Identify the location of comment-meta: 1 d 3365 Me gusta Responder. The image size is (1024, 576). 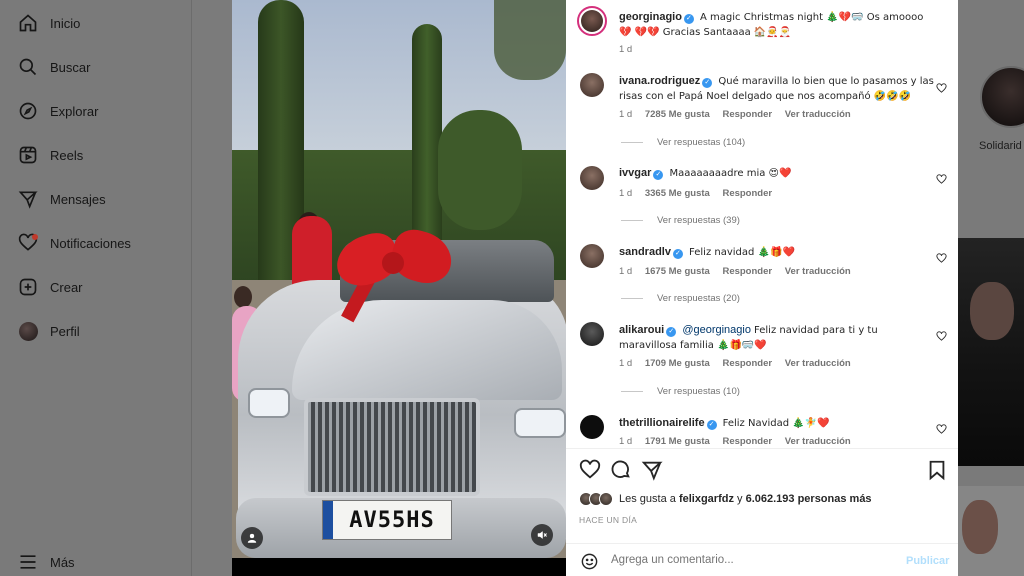
(700, 193).